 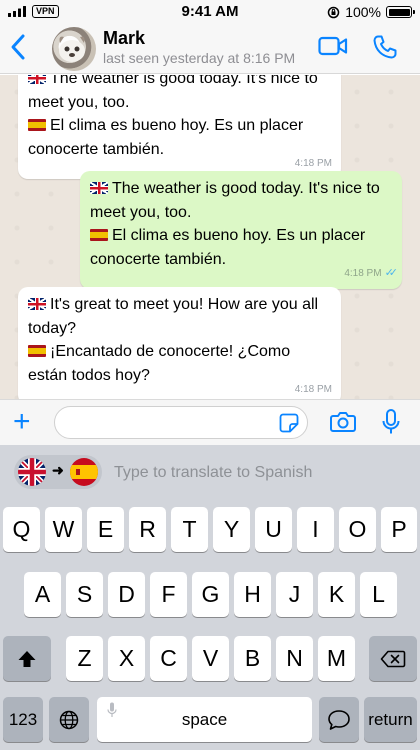 I want to click on camera-icon, so click(x=343, y=422).